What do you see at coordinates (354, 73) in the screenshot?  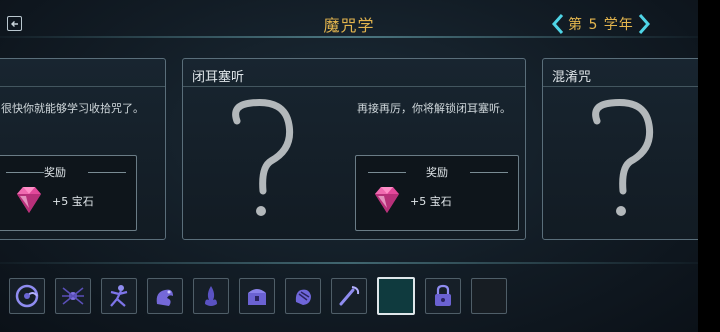 I see `card-header: 闭耳塞听` at bounding box center [354, 73].